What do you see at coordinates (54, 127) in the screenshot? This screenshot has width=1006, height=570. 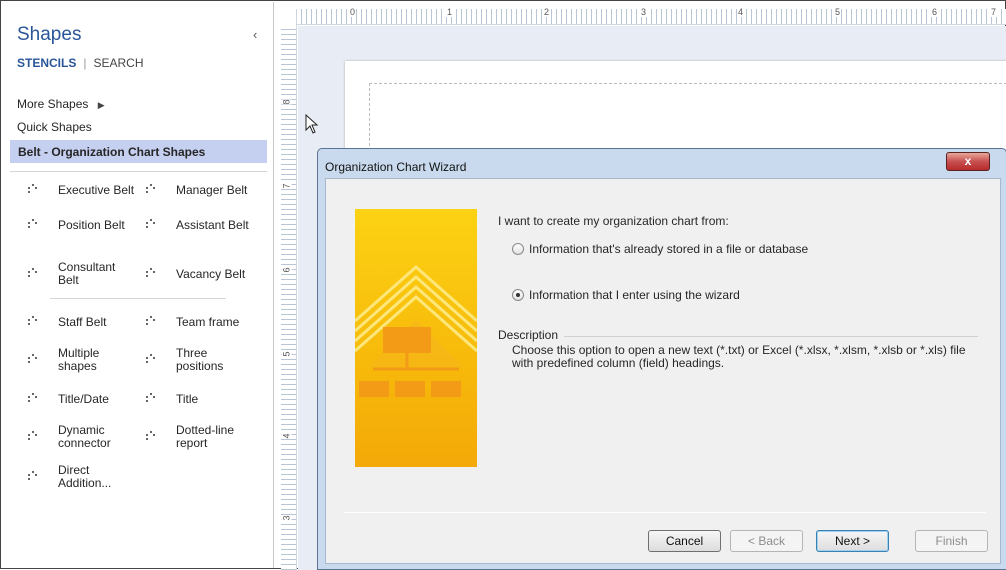 I see `quick-shapes-link: Quick Shapes` at bounding box center [54, 127].